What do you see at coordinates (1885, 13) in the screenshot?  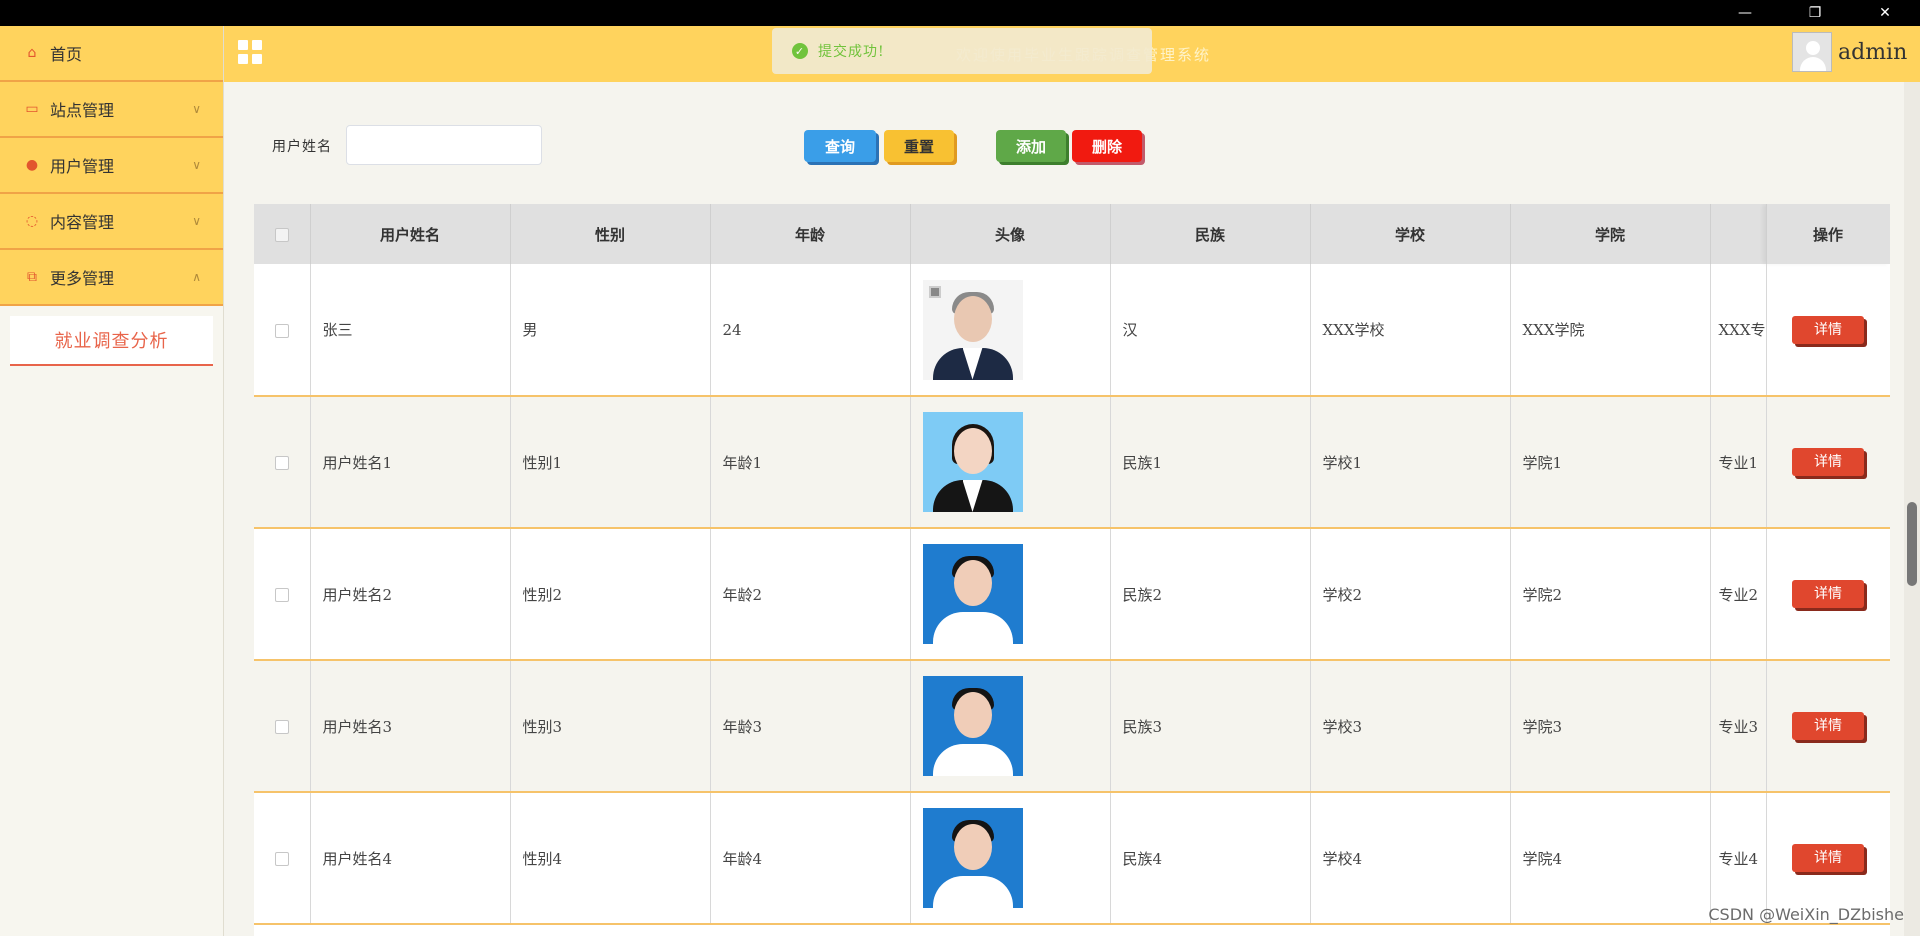 I see `close-icon: ✕` at bounding box center [1885, 13].